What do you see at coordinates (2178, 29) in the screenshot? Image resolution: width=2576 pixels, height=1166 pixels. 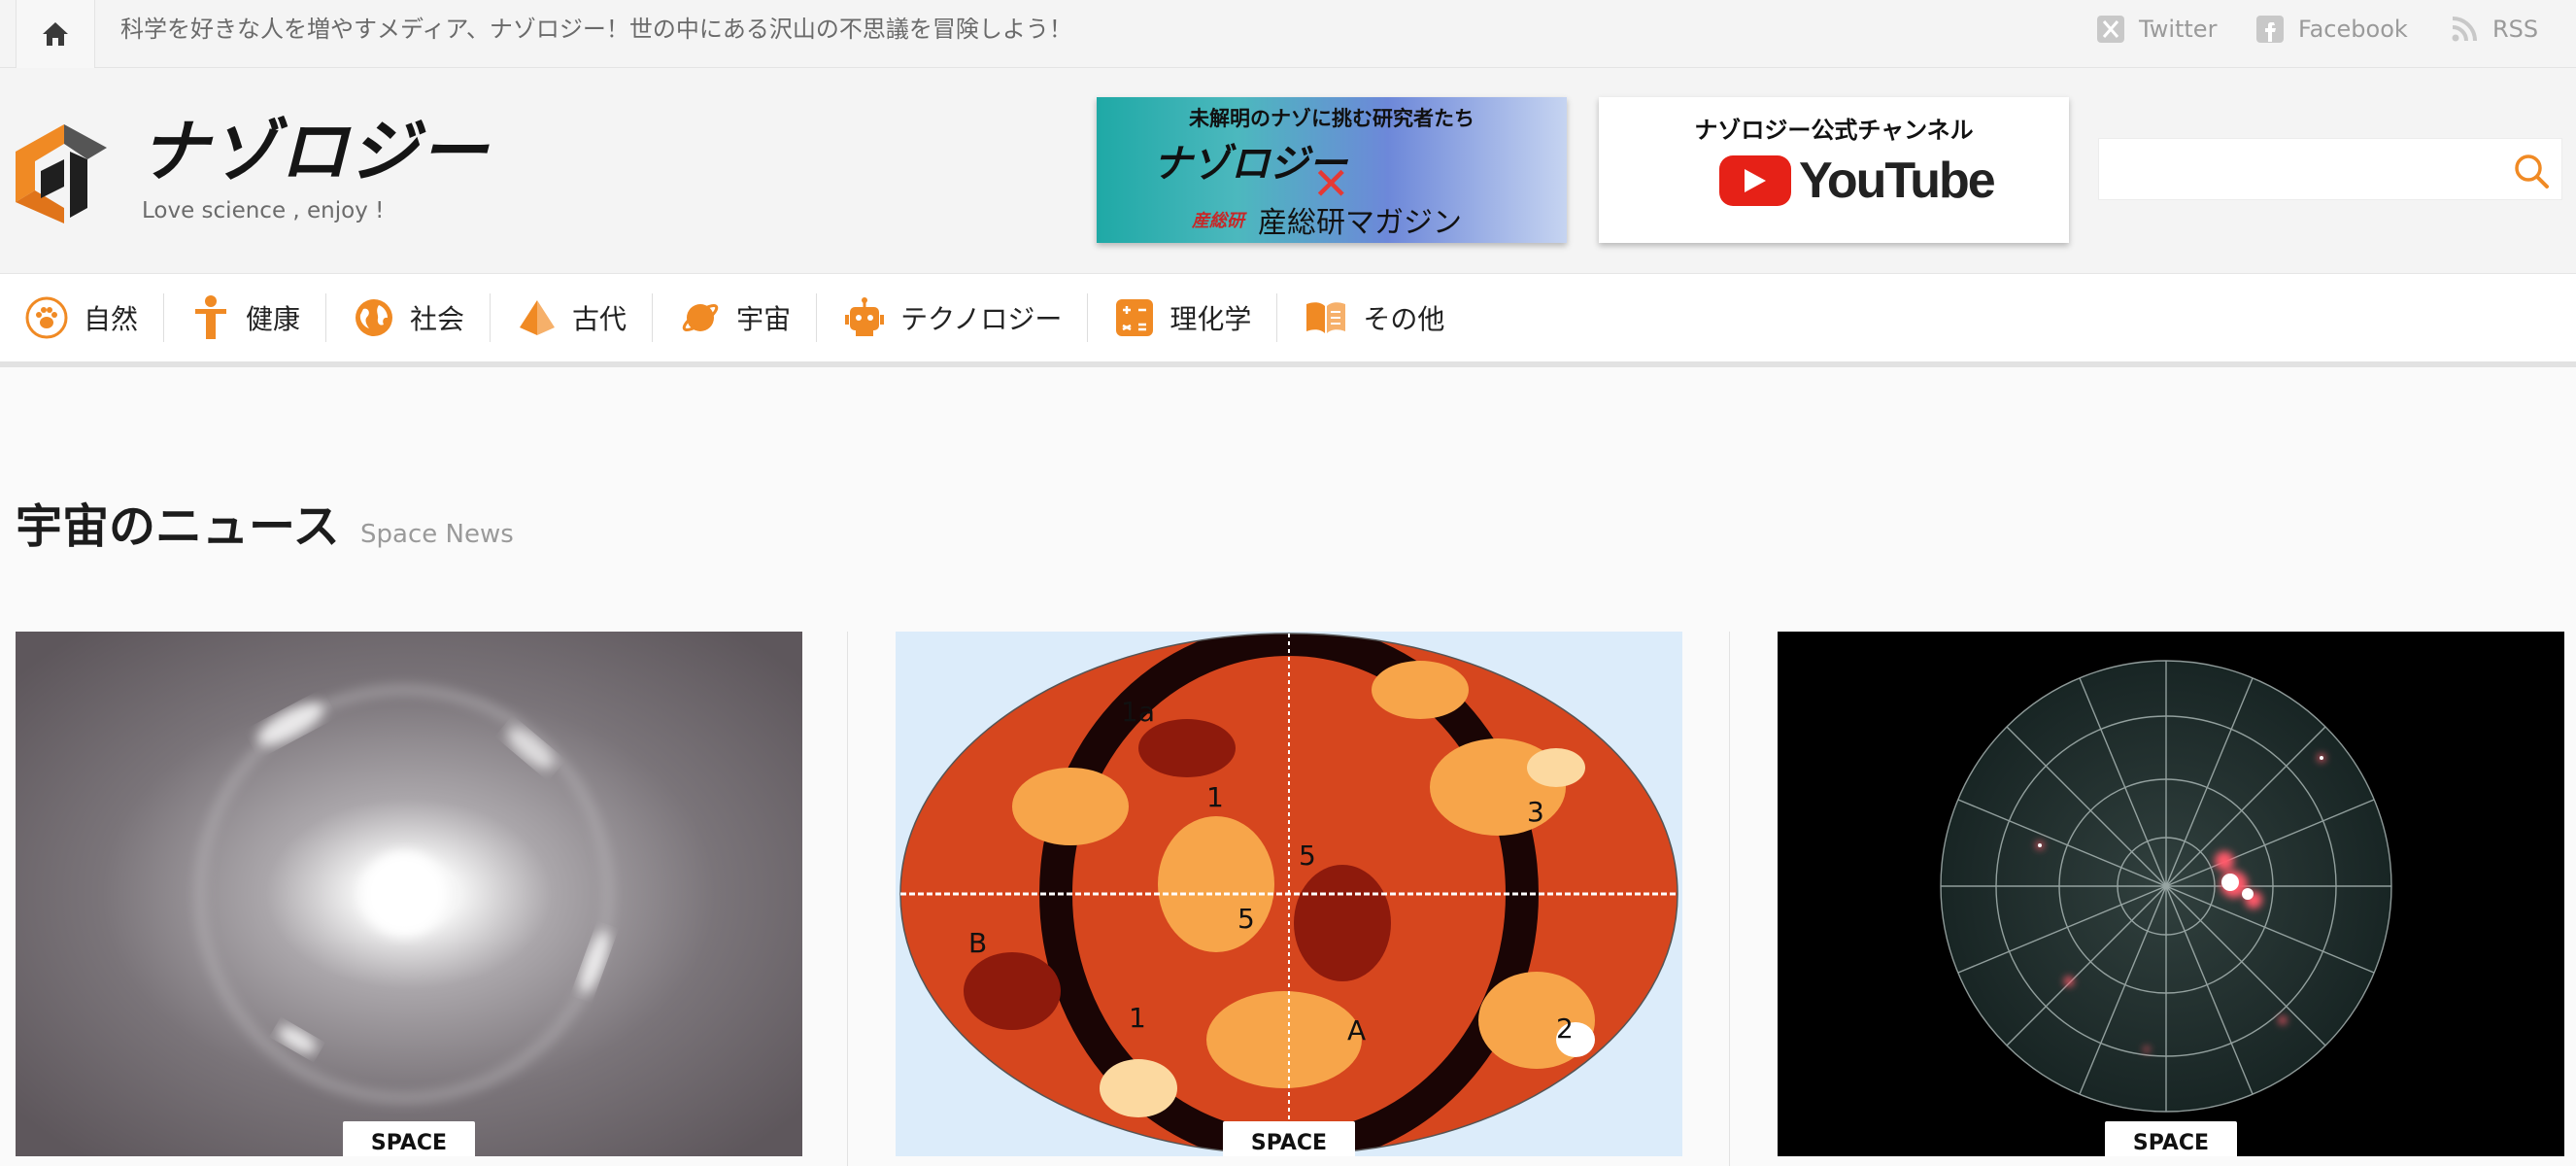 I see `twitter-label: Twitter` at bounding box center [2178, 29].